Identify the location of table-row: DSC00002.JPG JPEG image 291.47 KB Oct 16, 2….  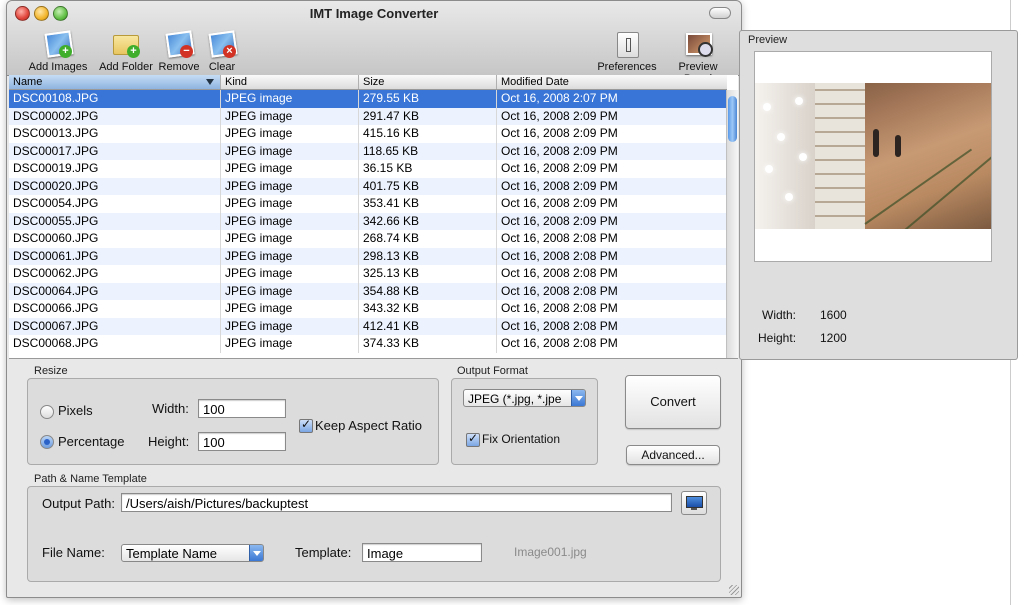
(368, 116).